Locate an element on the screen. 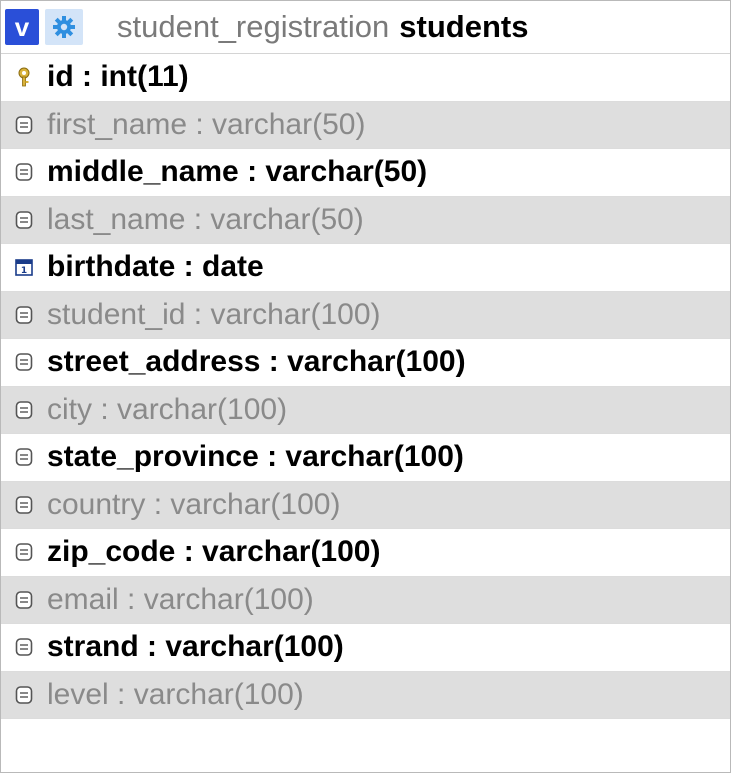 This screenshot has height=773, width=731. database-name: student_registration is located at coordinates (253, 26).